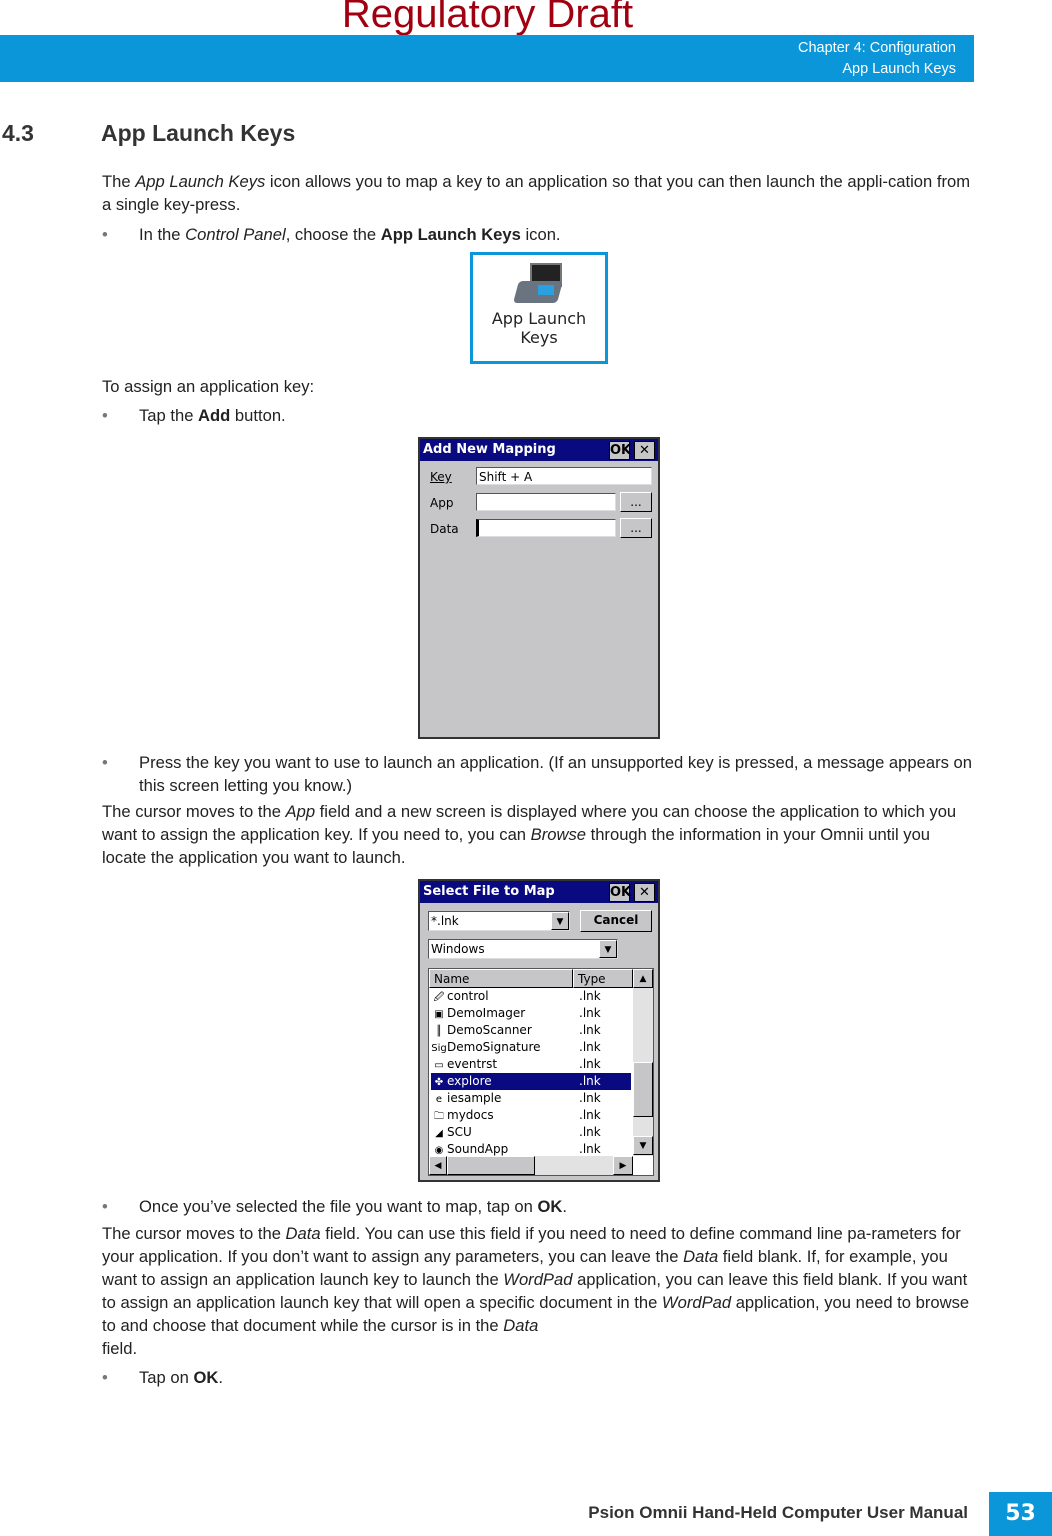 The width and height of the screenshot is (1052, 1536). I want to click on vertical-scrollbar: ▲ ▼, so click(643, 1062).